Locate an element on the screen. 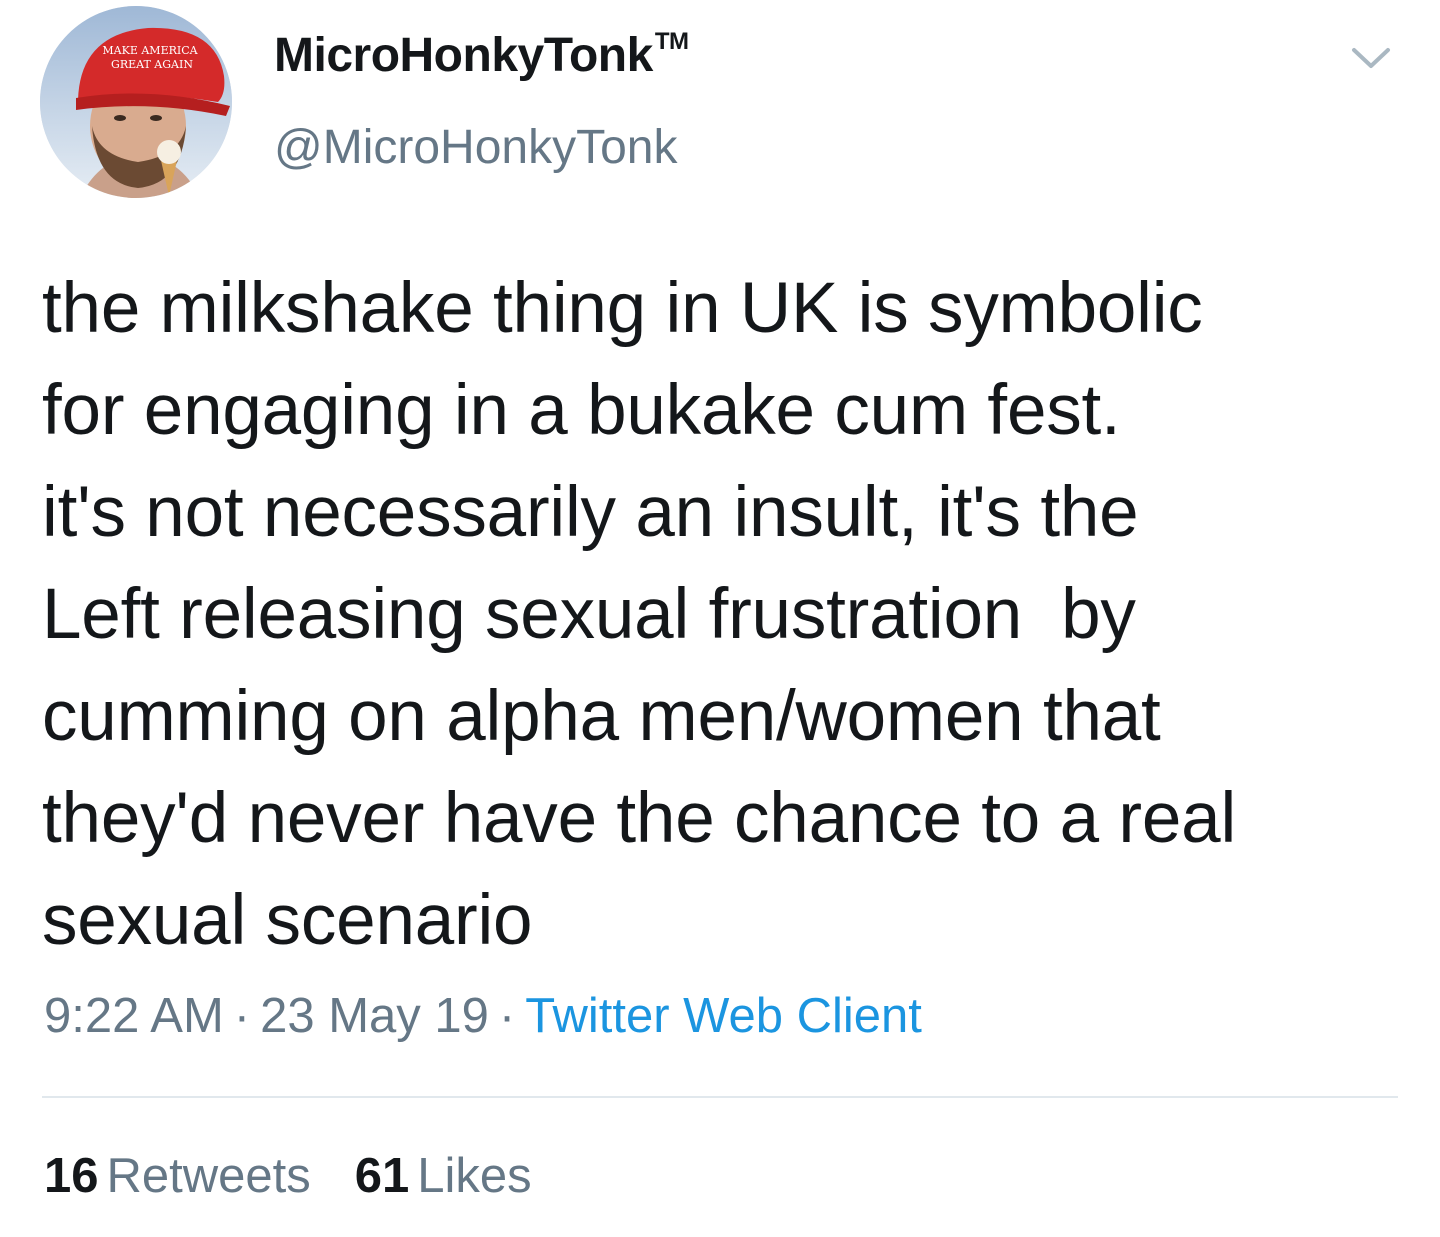 This screenshot has height=1237, width=1440. author-display-name: MicroHonkyTonkTM is located at coordinates (481, 55).